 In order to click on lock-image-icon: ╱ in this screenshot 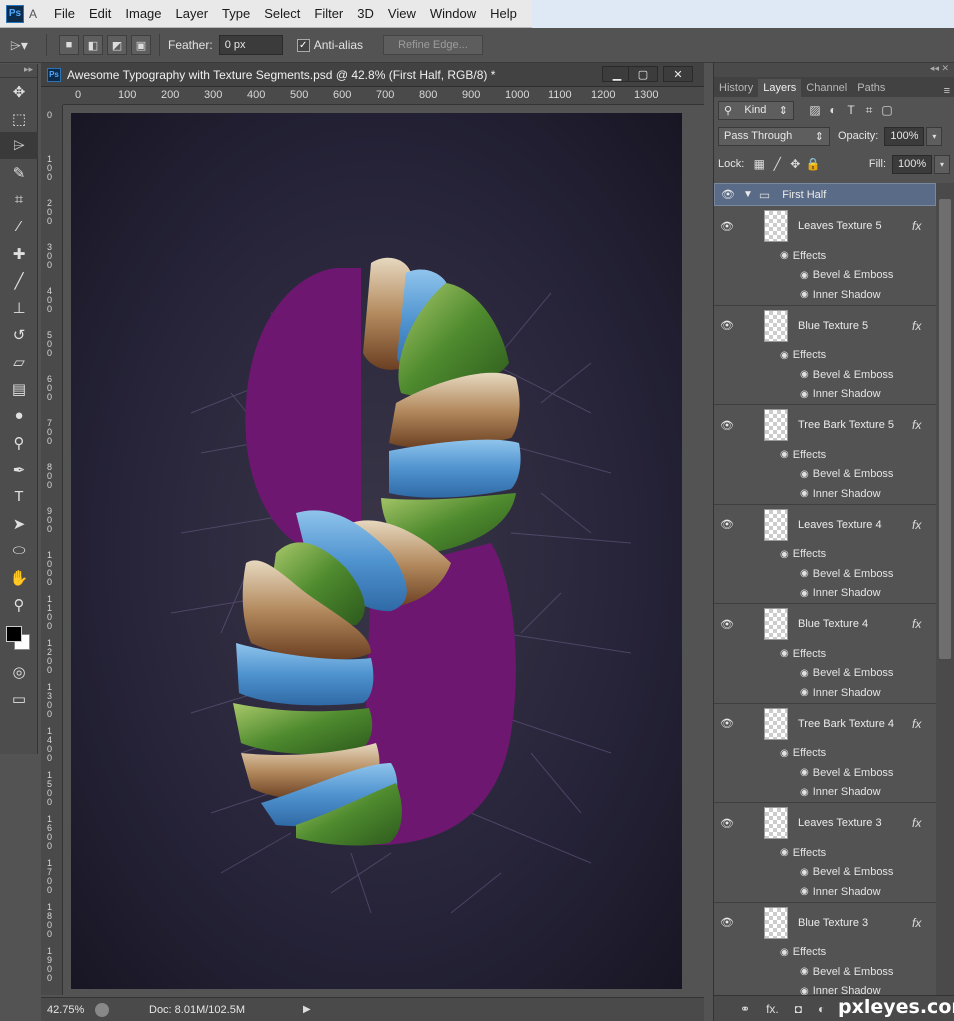, I will do `click(777, 164)`.